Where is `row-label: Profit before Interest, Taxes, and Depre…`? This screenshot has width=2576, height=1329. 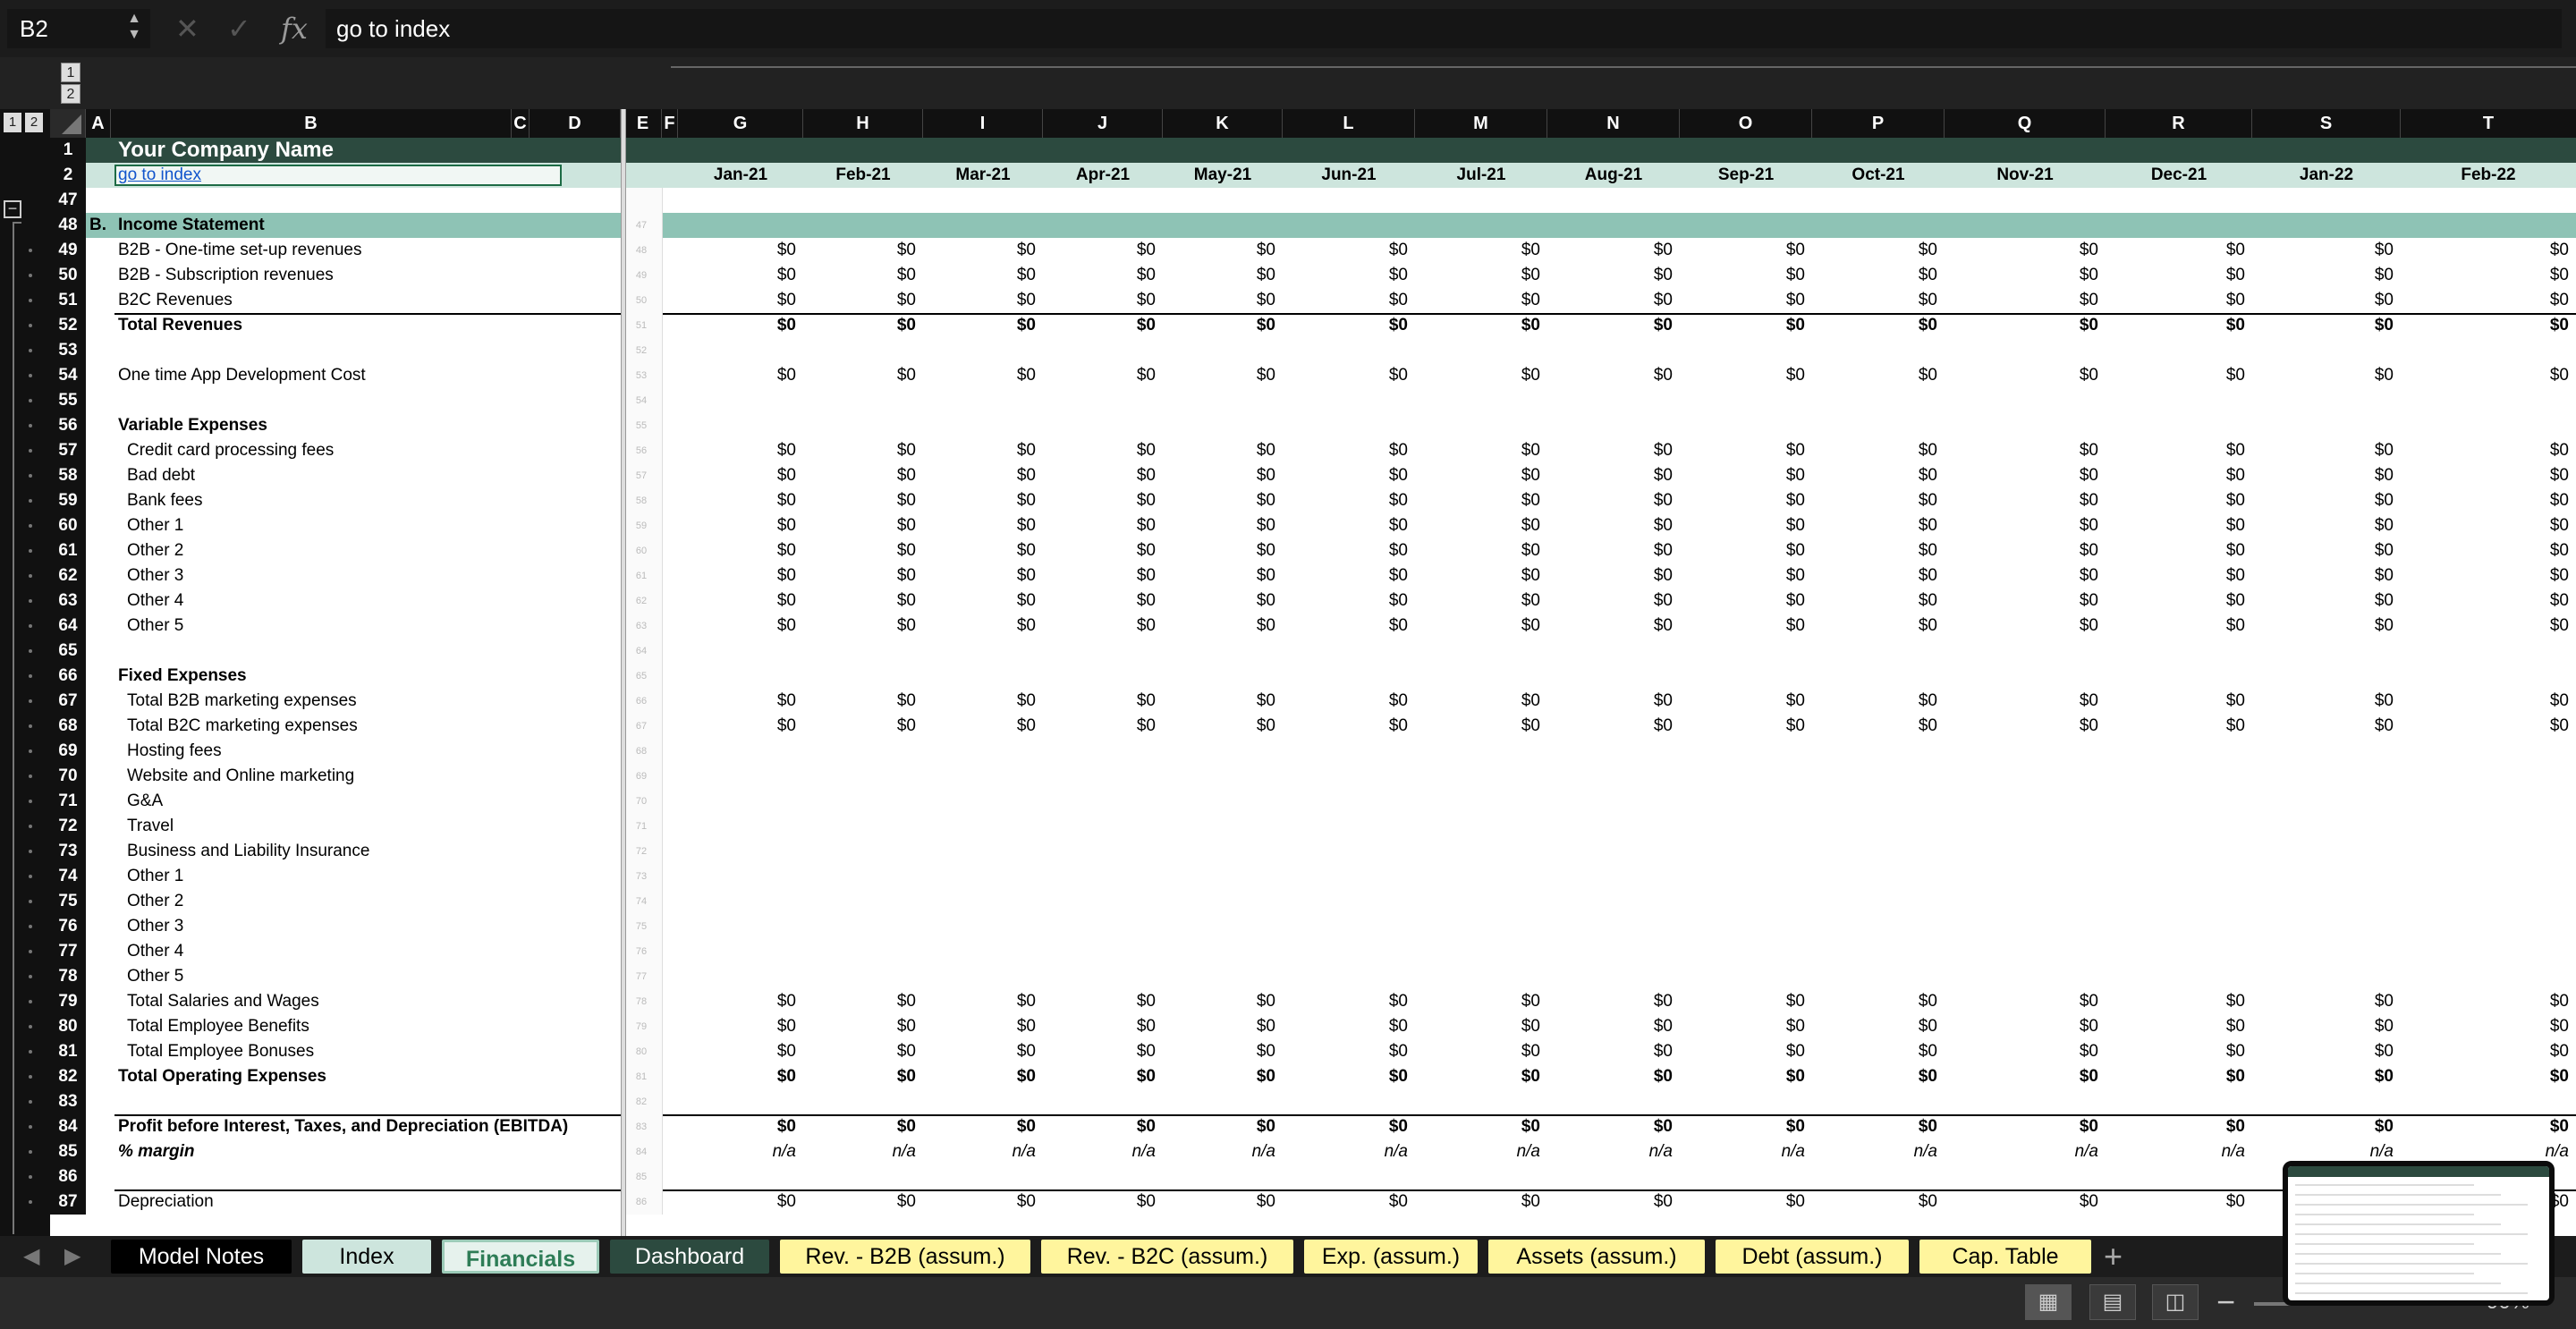
row-label: Profit before Interest, Taxes, and Depre… is located at coordinates (343, 1126).